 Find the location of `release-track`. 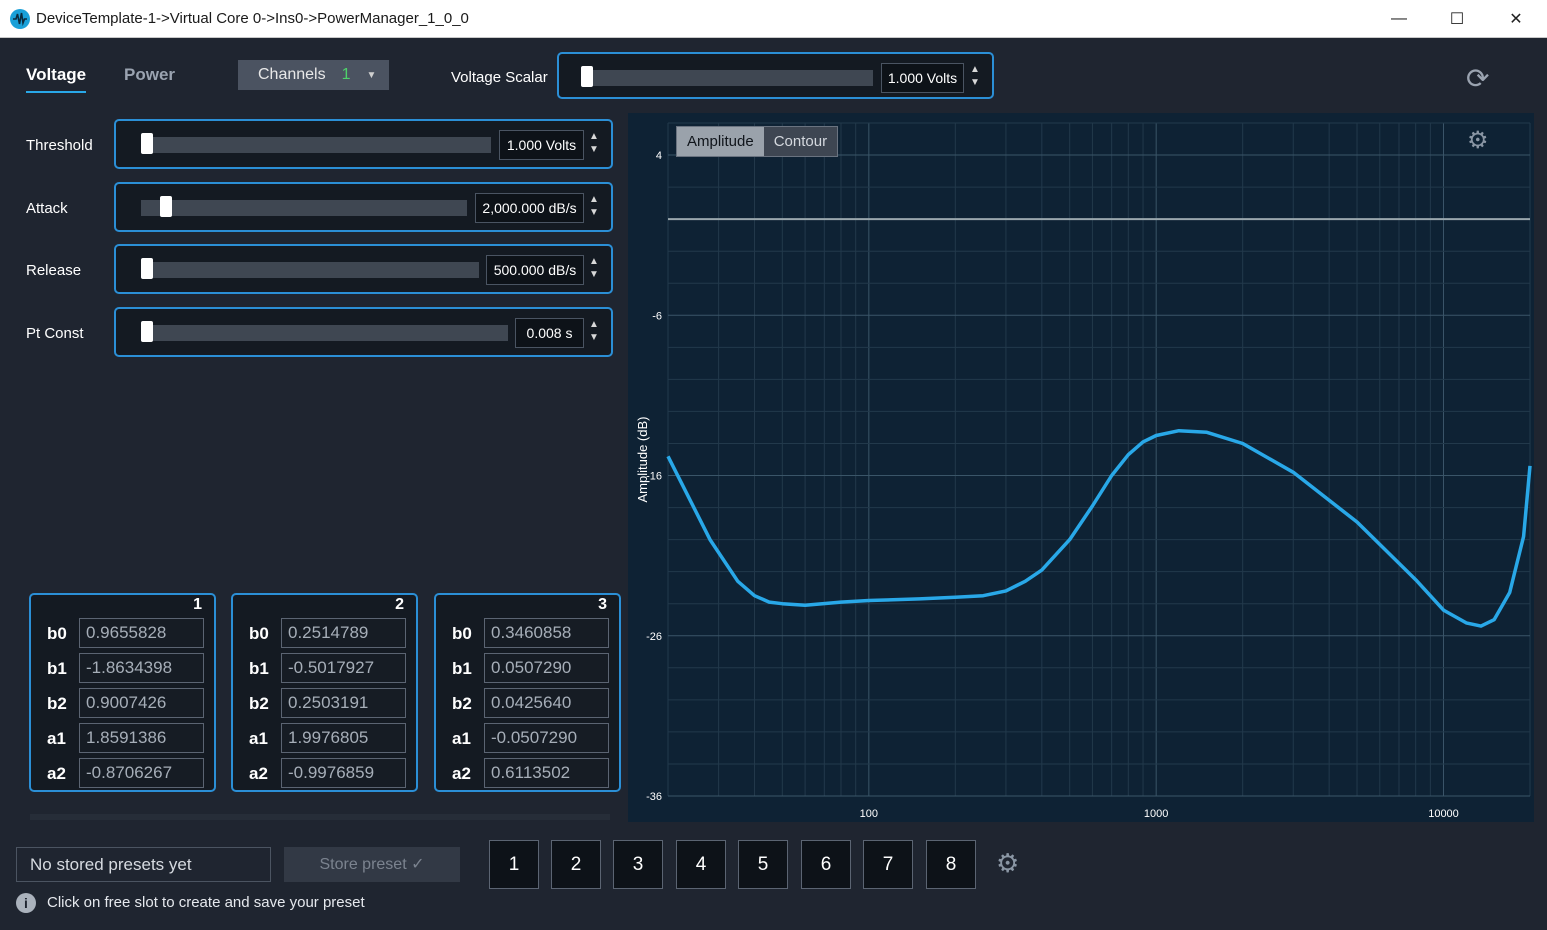

release-track is located at coordinates (310, 270).